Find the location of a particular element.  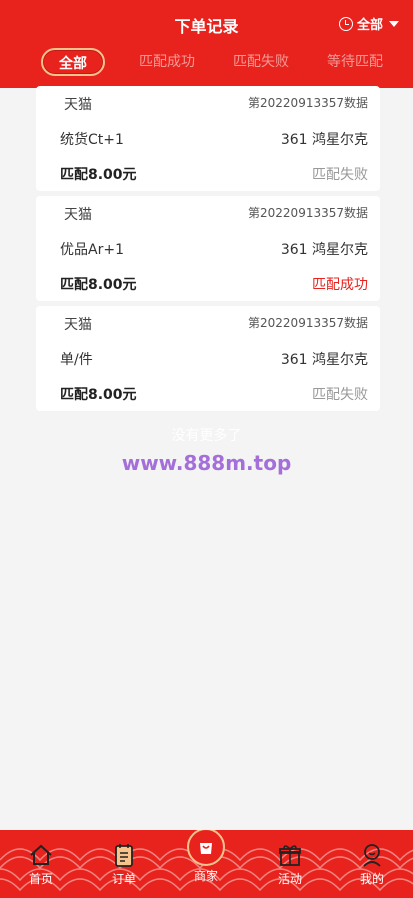

nav-orders: 订单 is located at coordinates (124, 864).